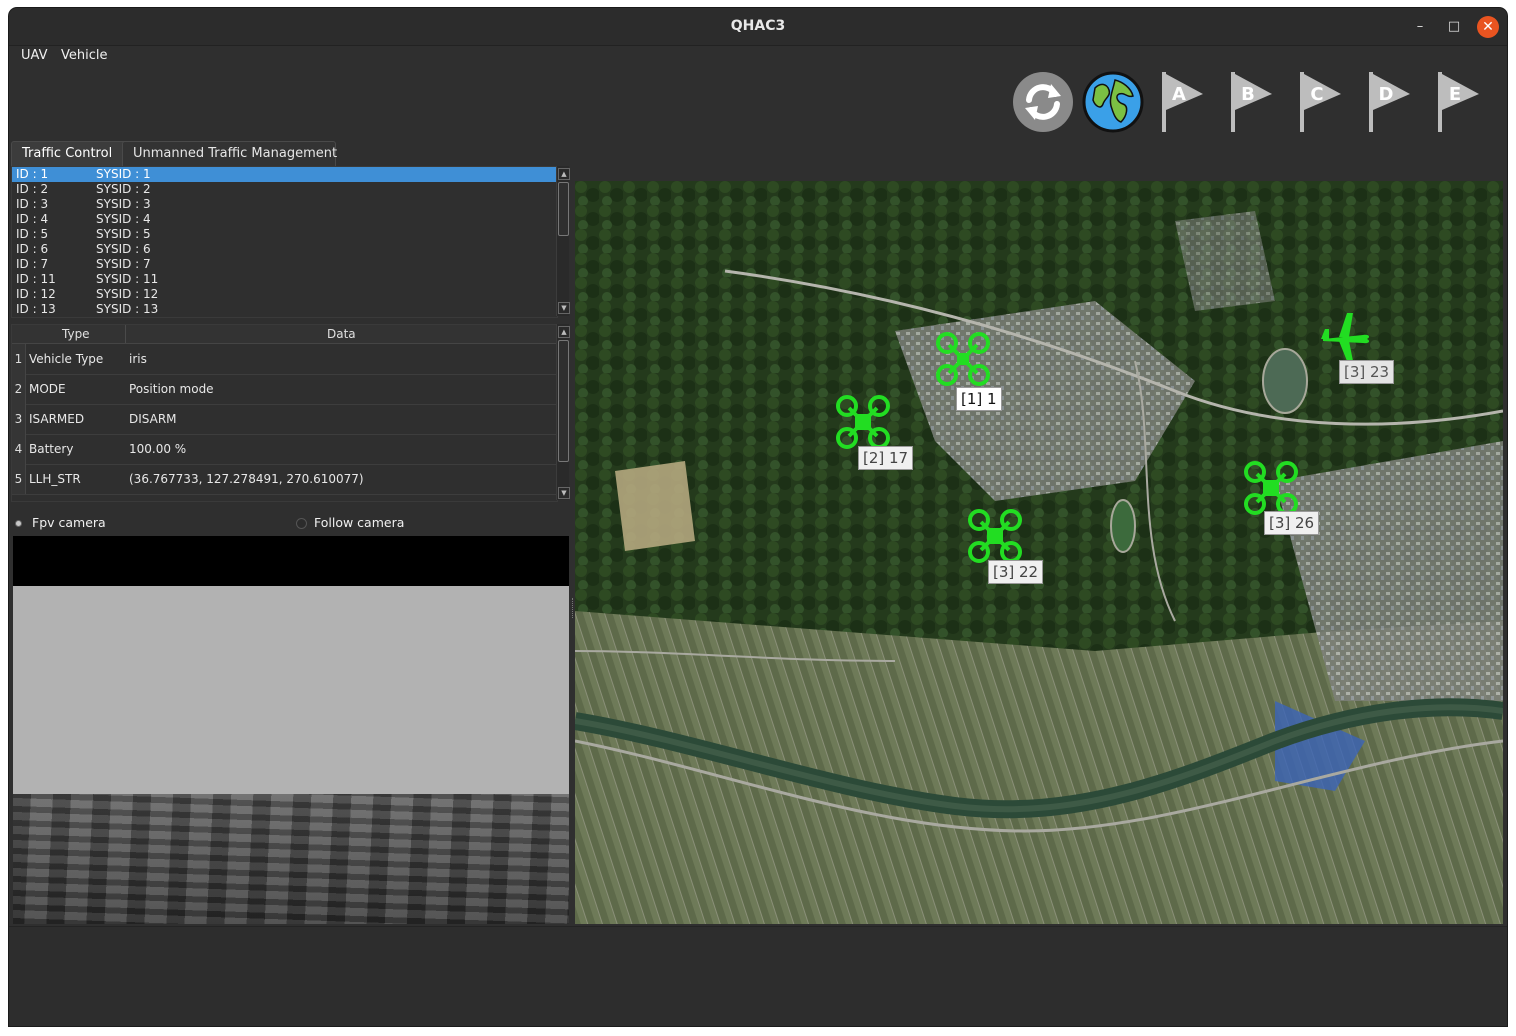 This screenshot has height=1036, width=1516. I want to click on vehicle-sysid: SYSID : 1, so click(123, 174).